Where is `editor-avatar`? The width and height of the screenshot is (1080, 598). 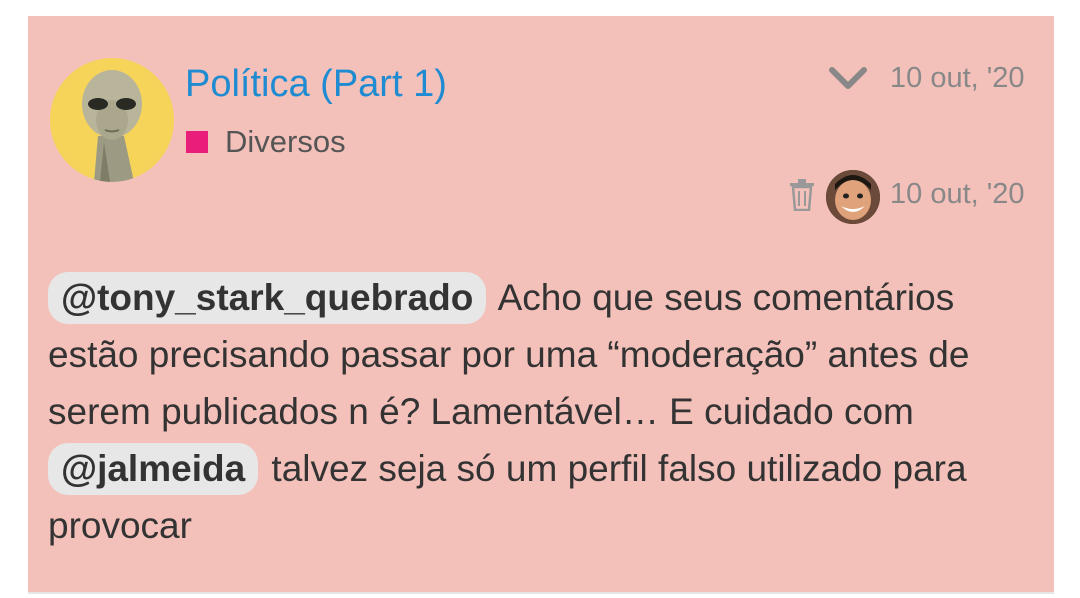
editor-avatar is located at coordinates (853, 197).